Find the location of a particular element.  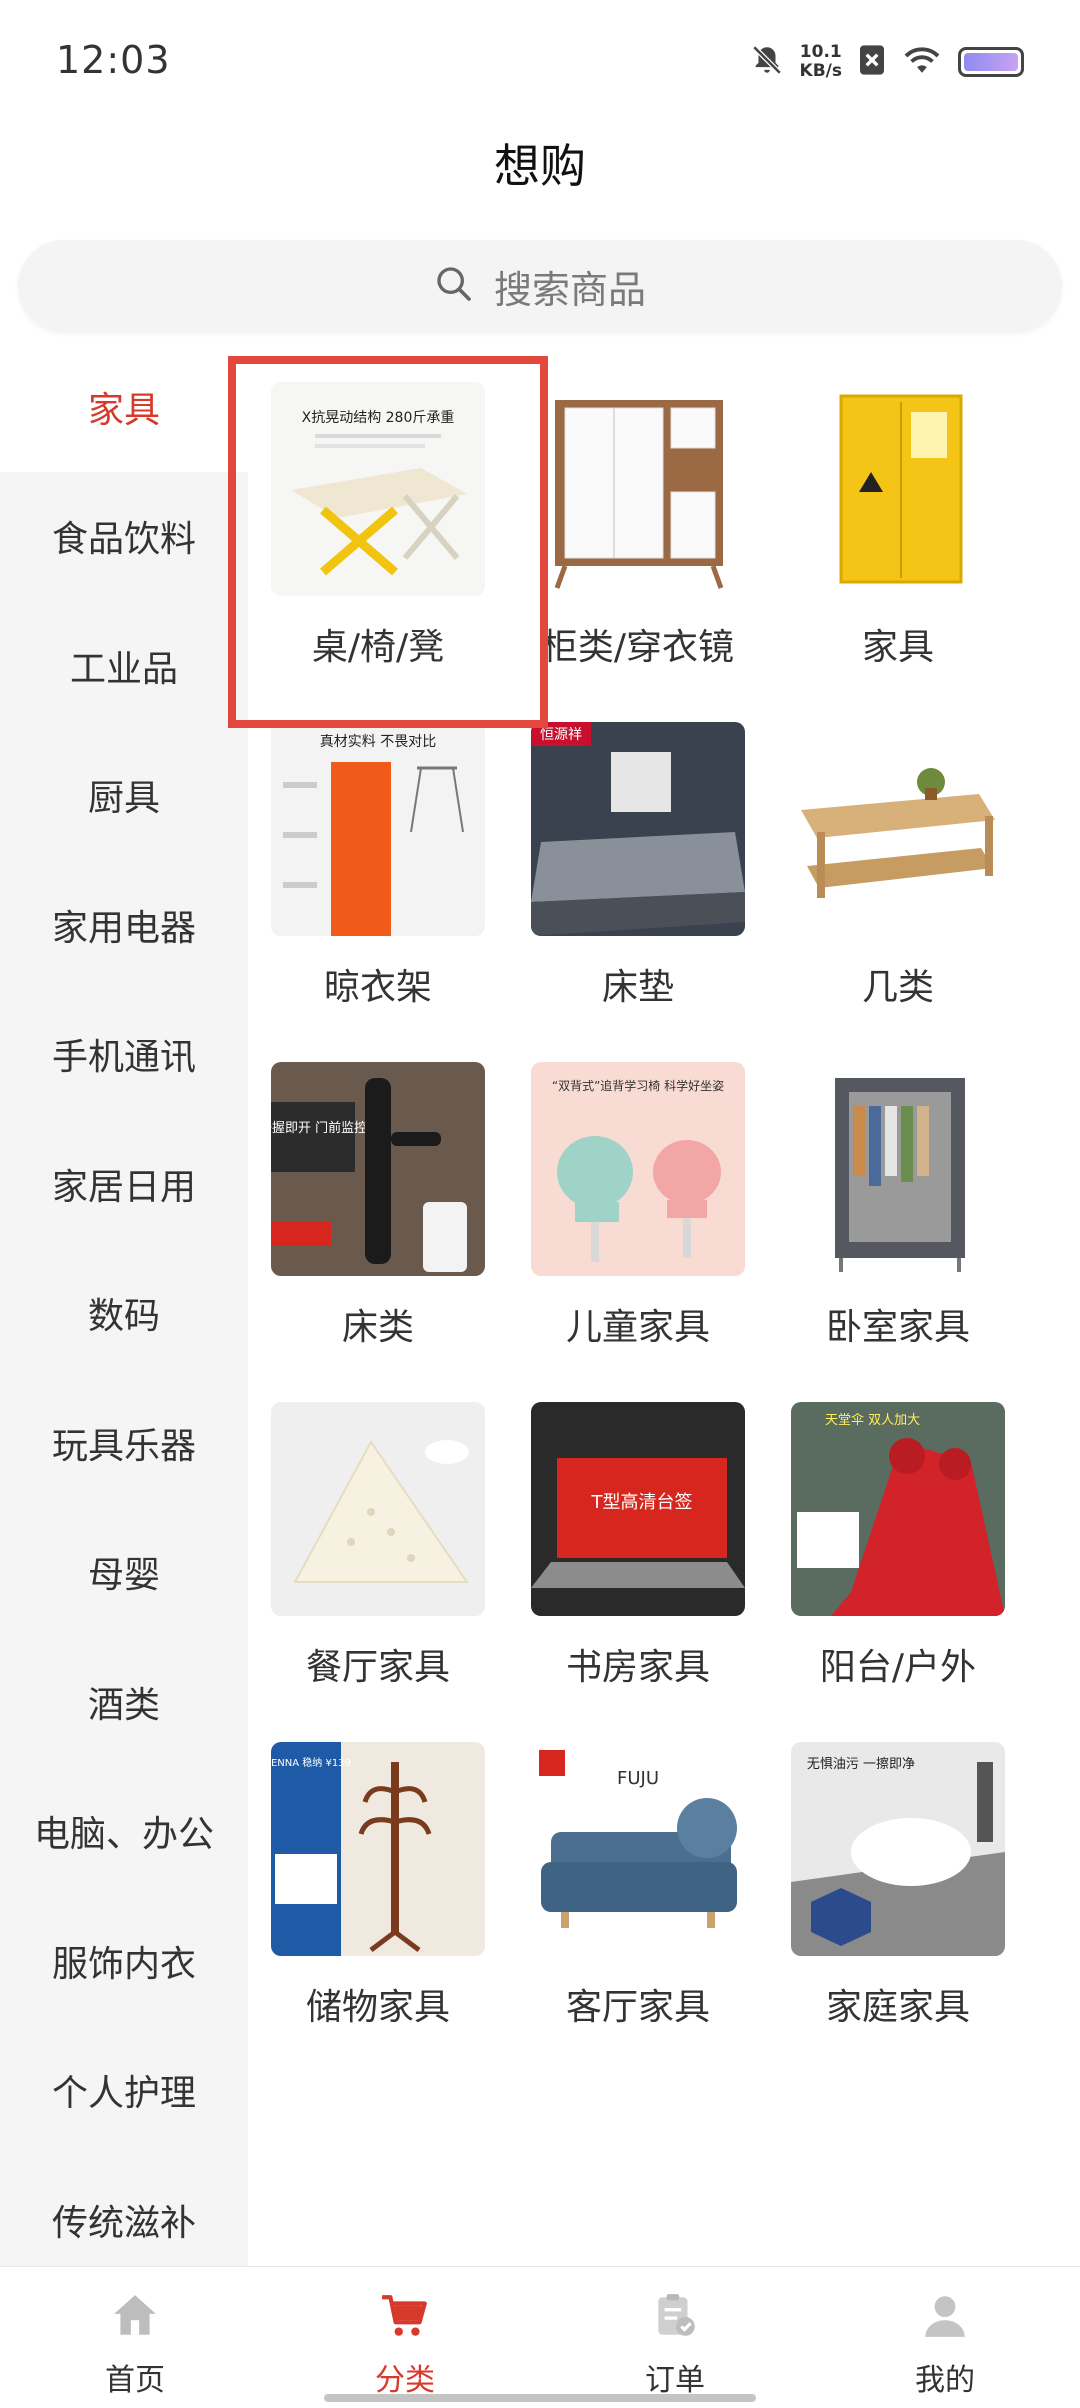

subcategory-label: 家具 is located at coordinates (897, 647).